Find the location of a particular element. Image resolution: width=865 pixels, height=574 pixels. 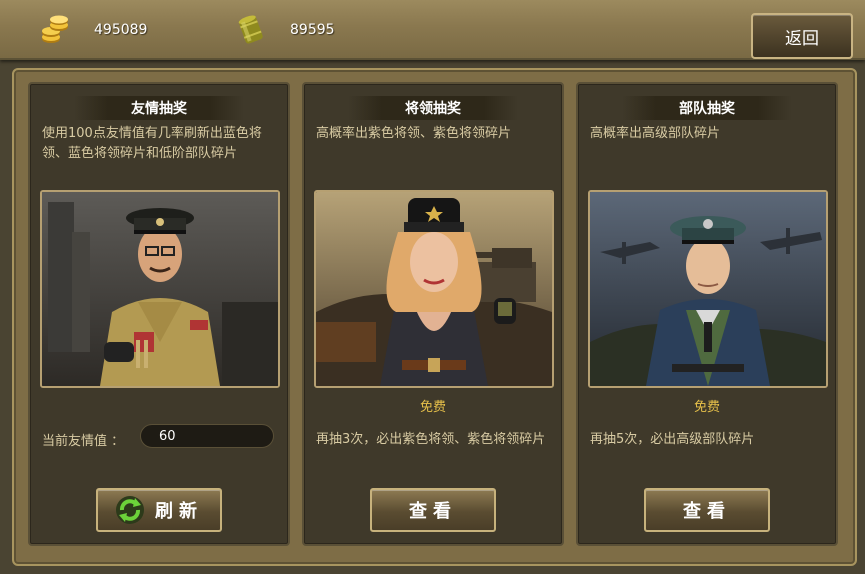

panel-title: 友情抽奖 is located at coordinates (159, 108).